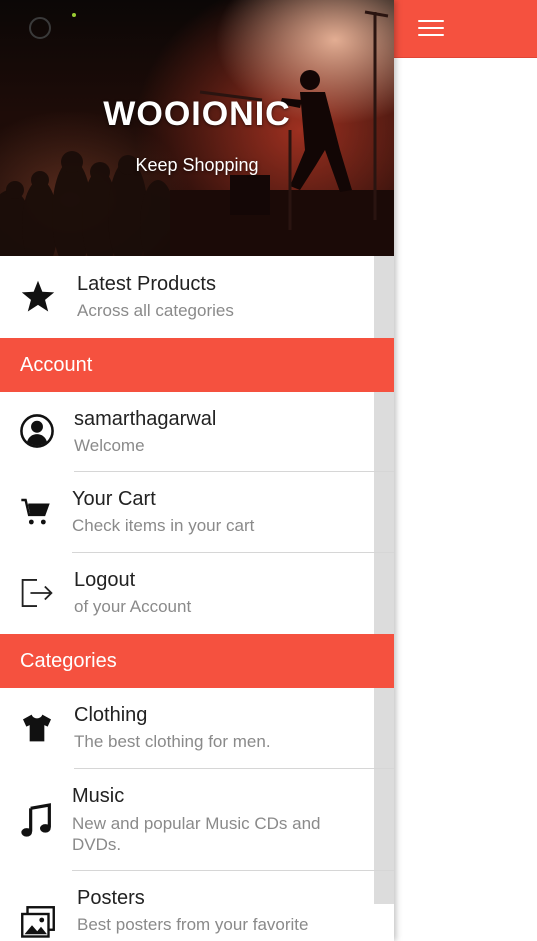 Image resolution: width=537 pixels, height=941 pixels. I want to click on section-header-account: Account, so click(197, 365).